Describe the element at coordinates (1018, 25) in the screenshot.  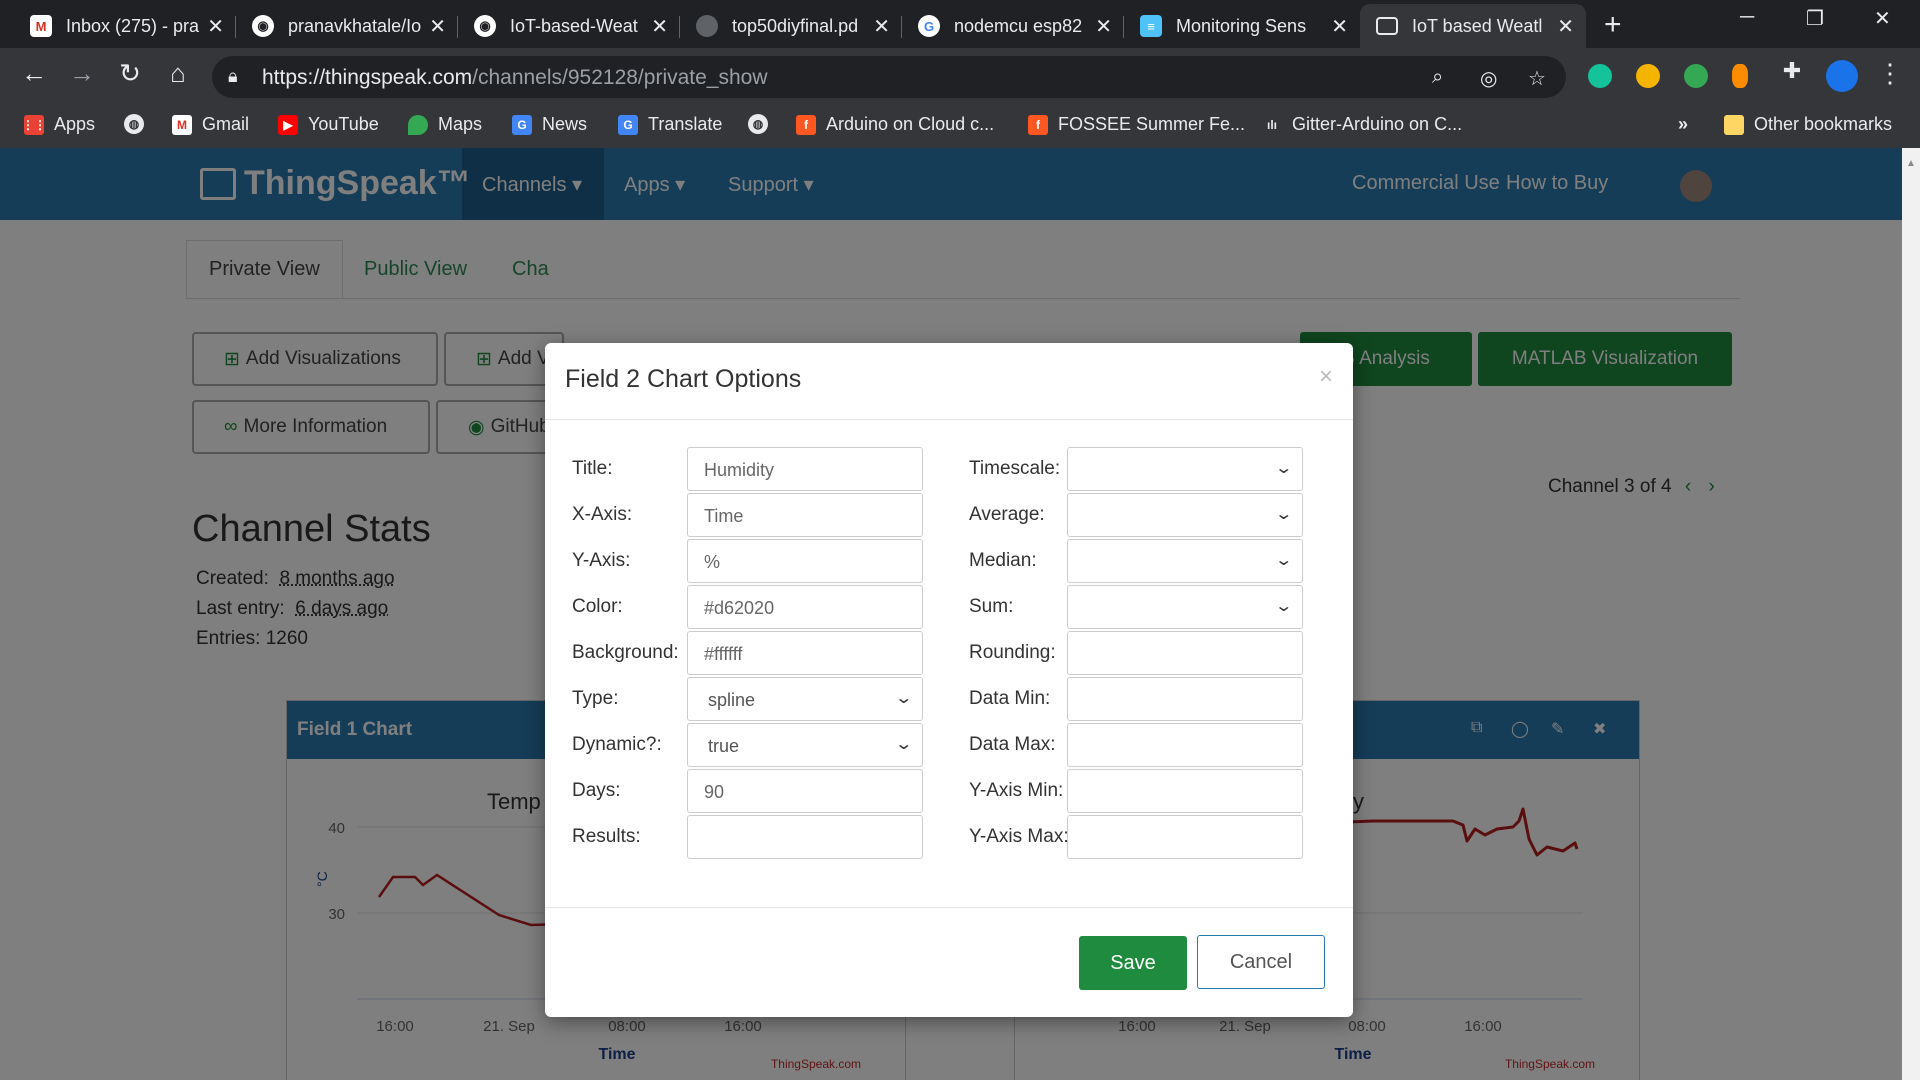
I see `tab-title: nodemcu esp82` at that location.